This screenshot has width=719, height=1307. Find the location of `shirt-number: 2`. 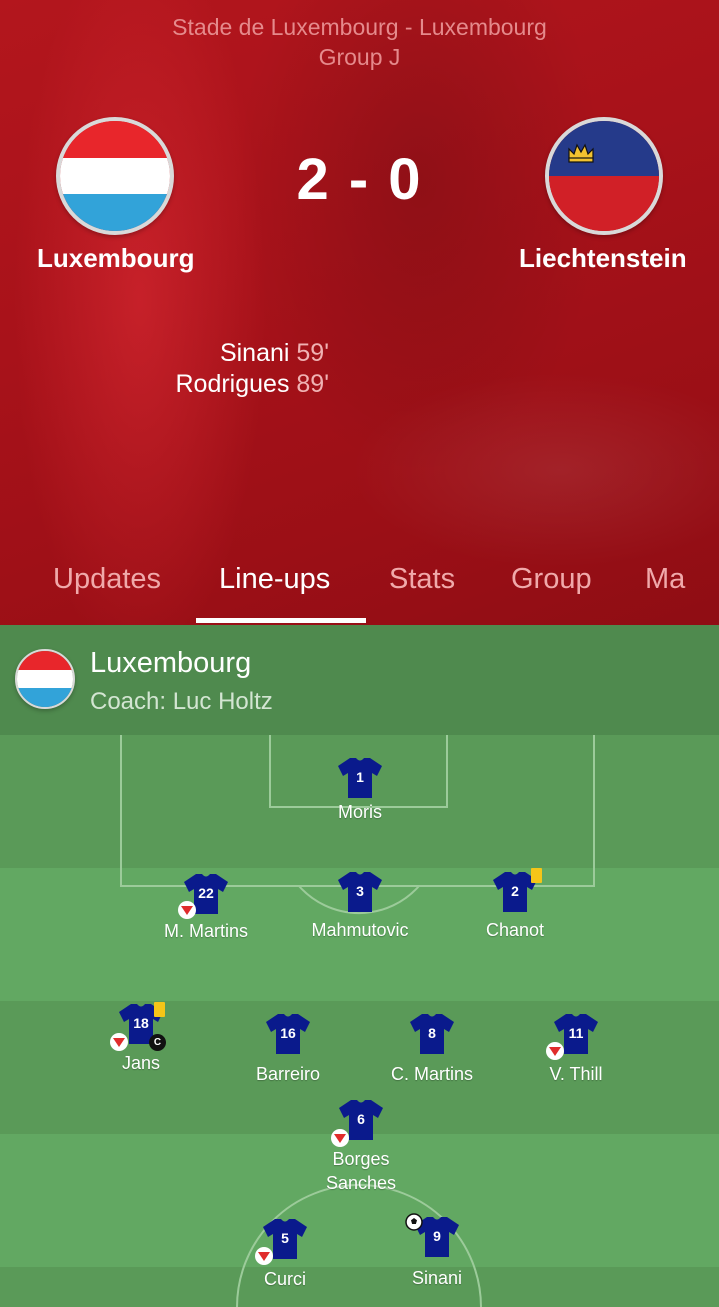

shirt-number: 2 is located at coordinates (515, 891).